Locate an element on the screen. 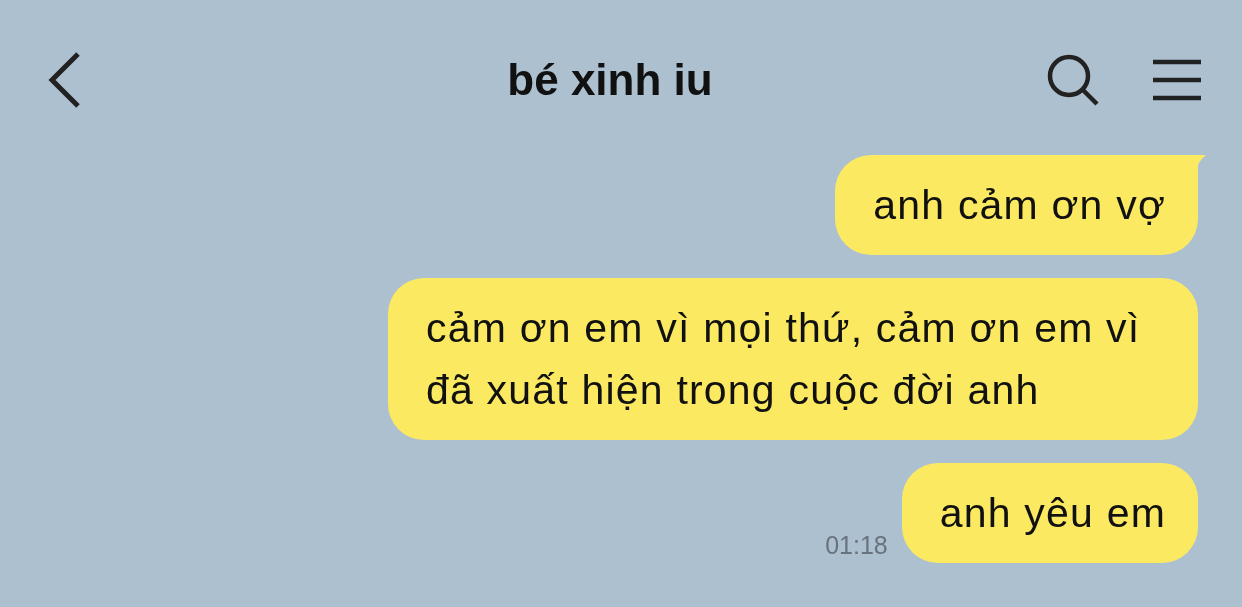  message-time: 01:18 is located at coordinates (856, 545).